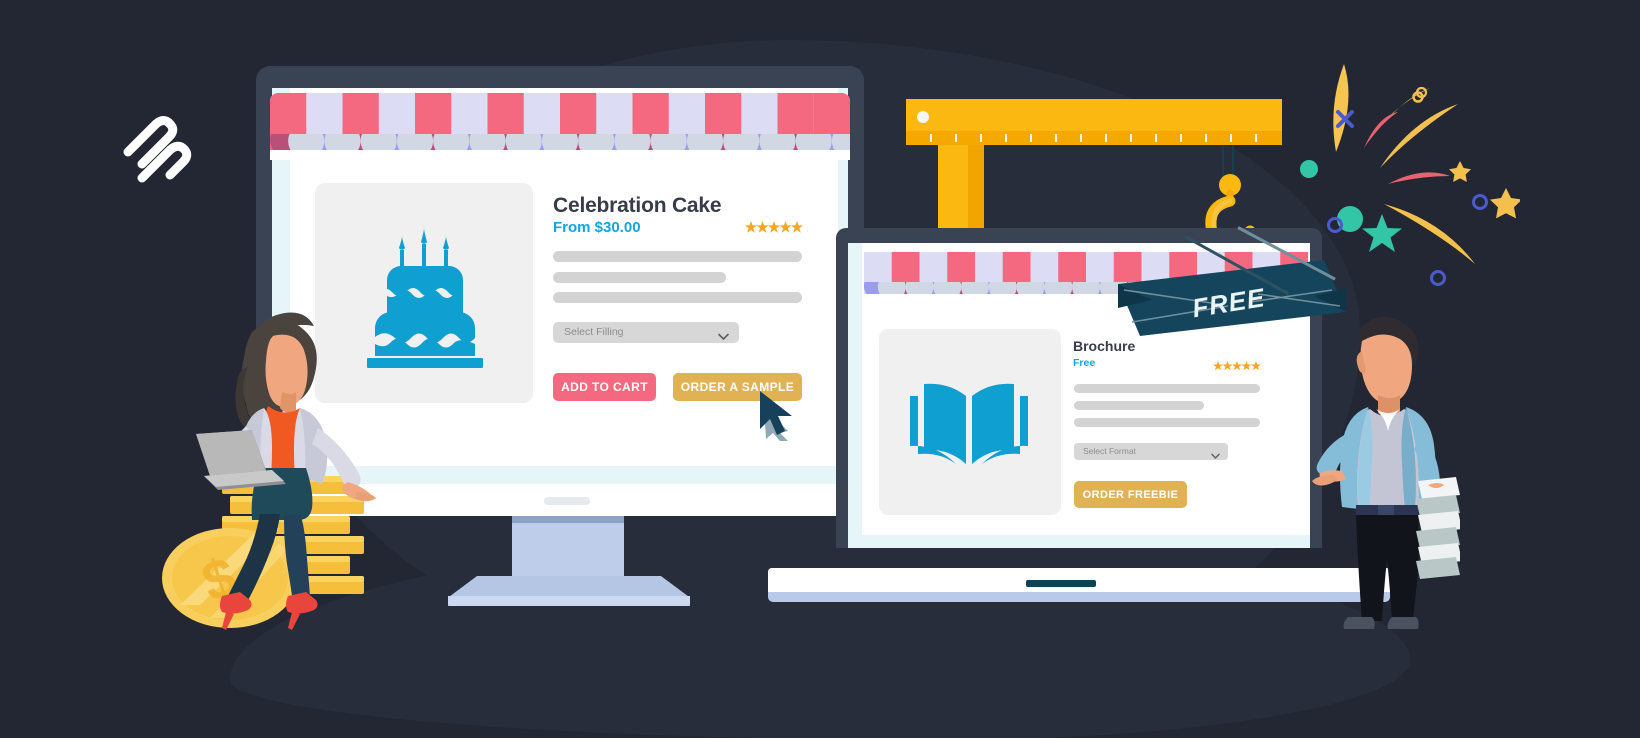  Describe the element at coordinates (969, 425) in the screenshot. I see `open-book-icon` at that location.